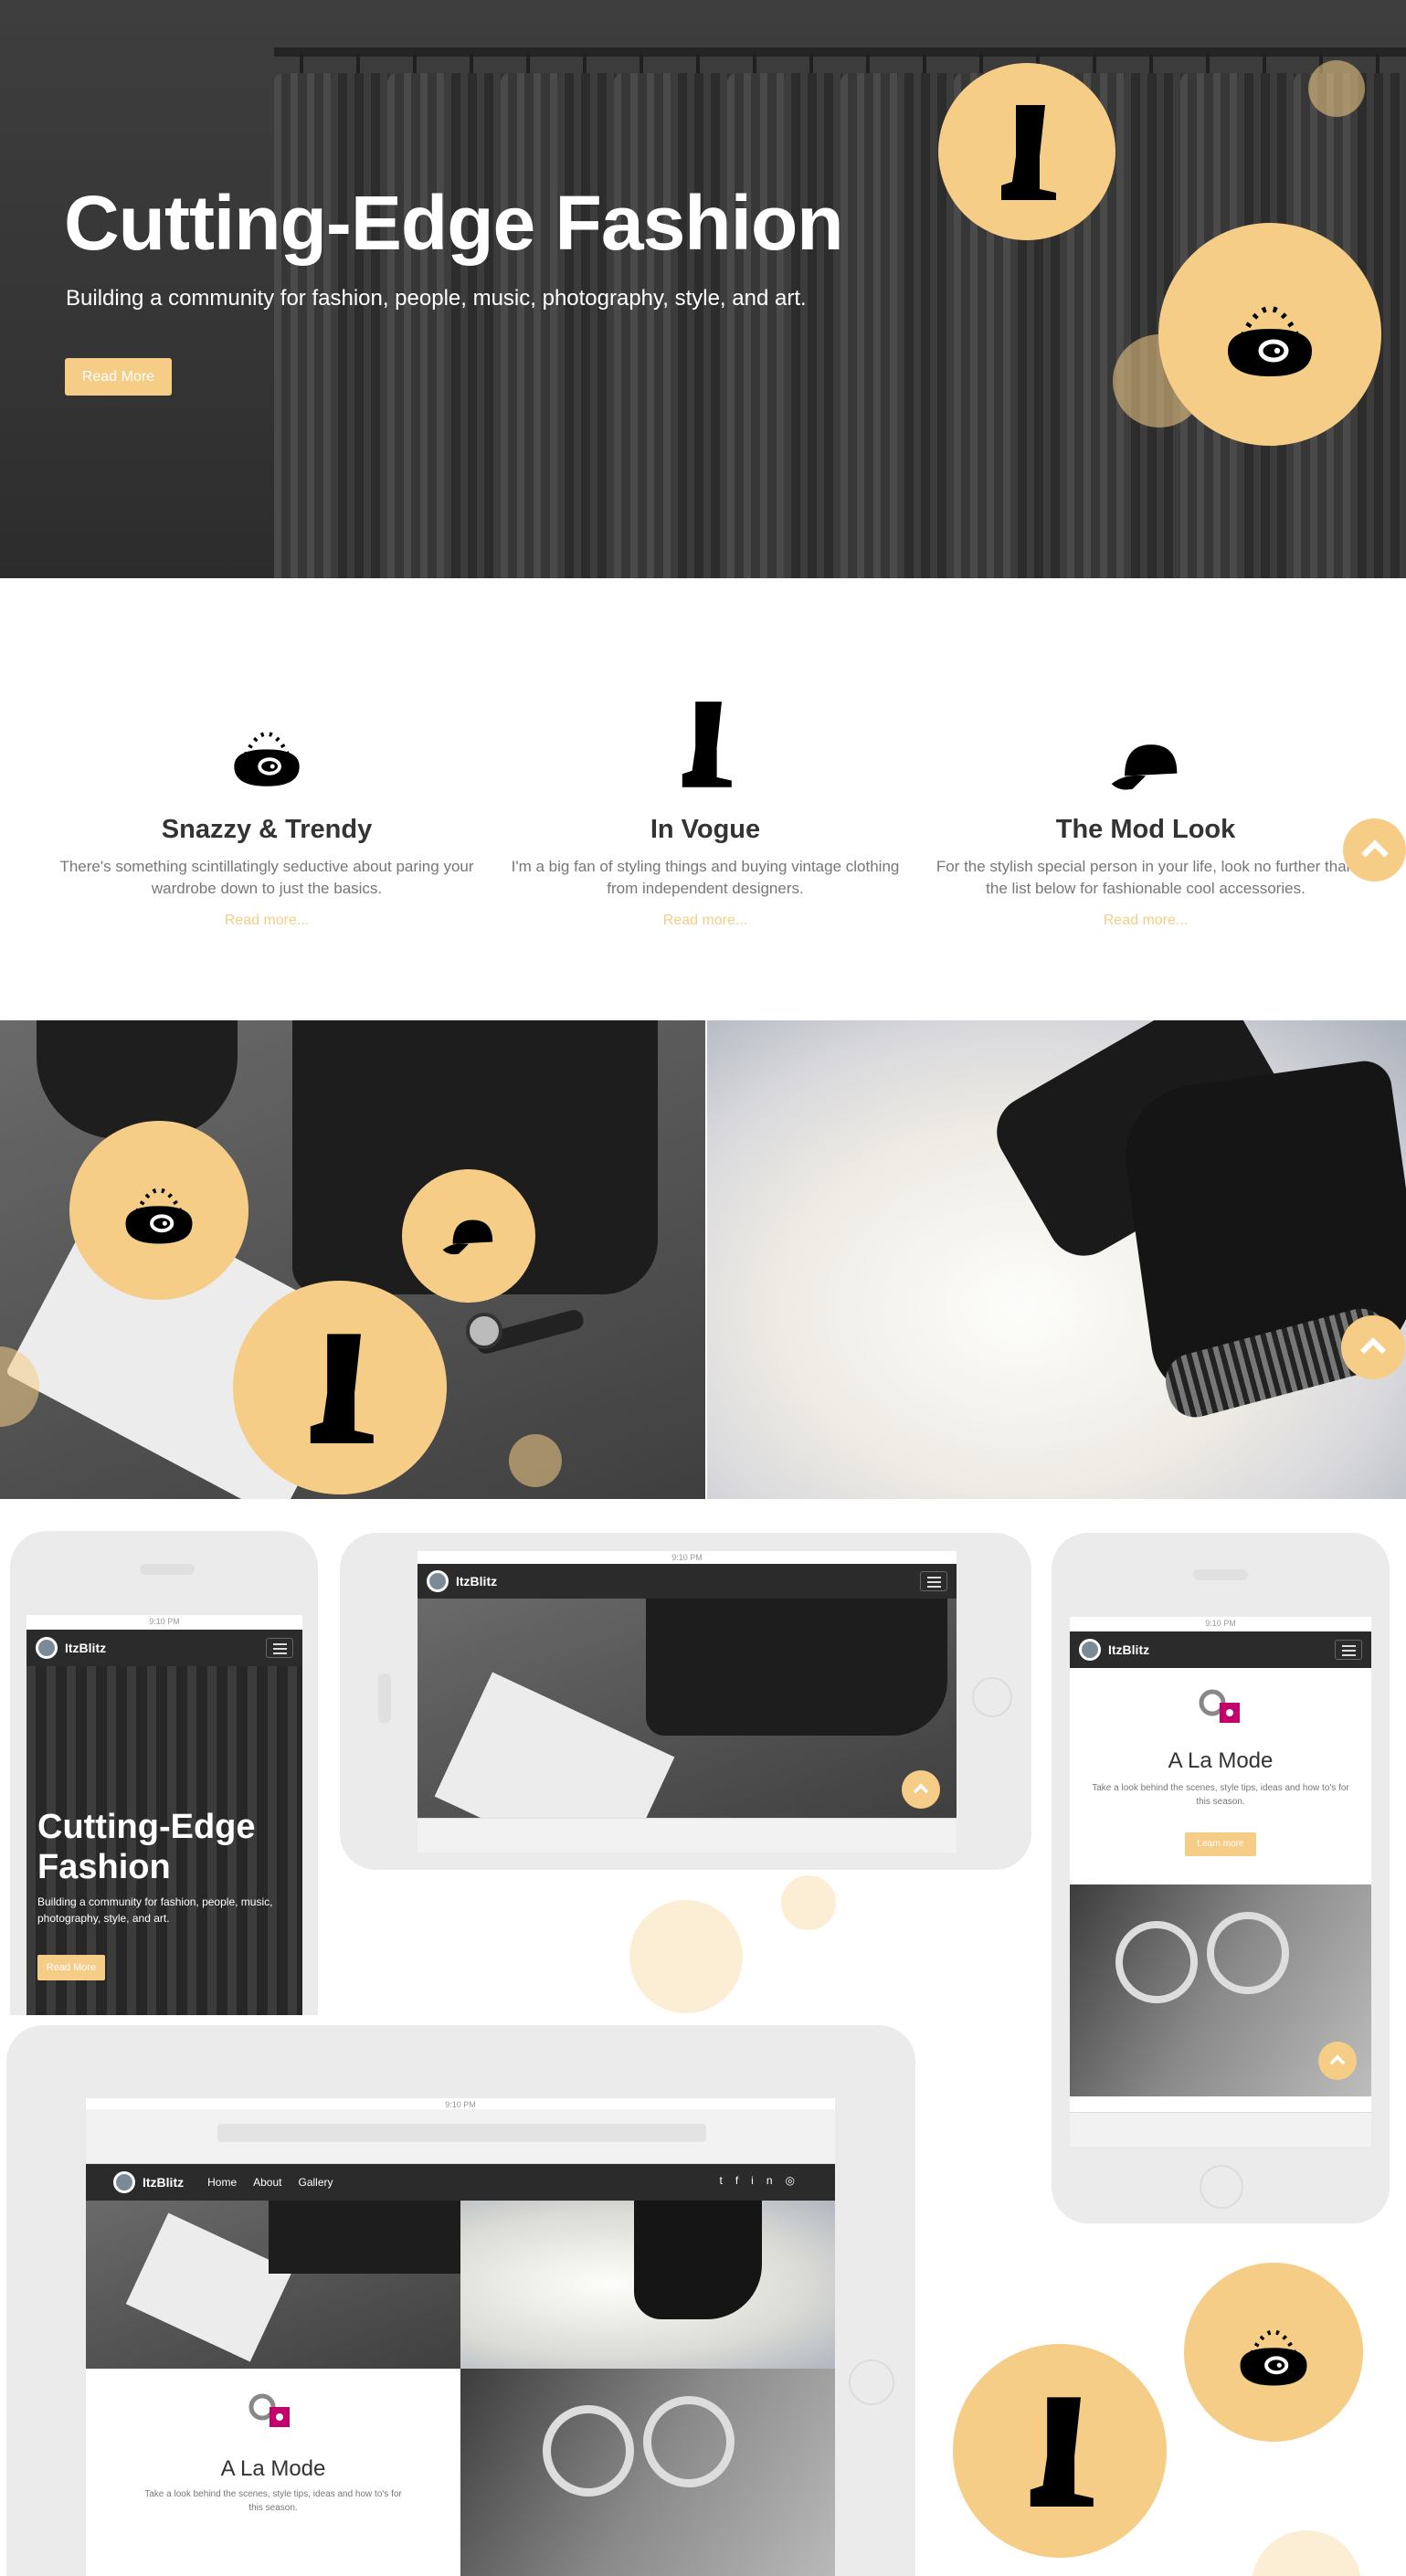  Describe the element at coordinates (315, 2182) in the screenshot. I see `nav-gallery: Gallery` at that location.